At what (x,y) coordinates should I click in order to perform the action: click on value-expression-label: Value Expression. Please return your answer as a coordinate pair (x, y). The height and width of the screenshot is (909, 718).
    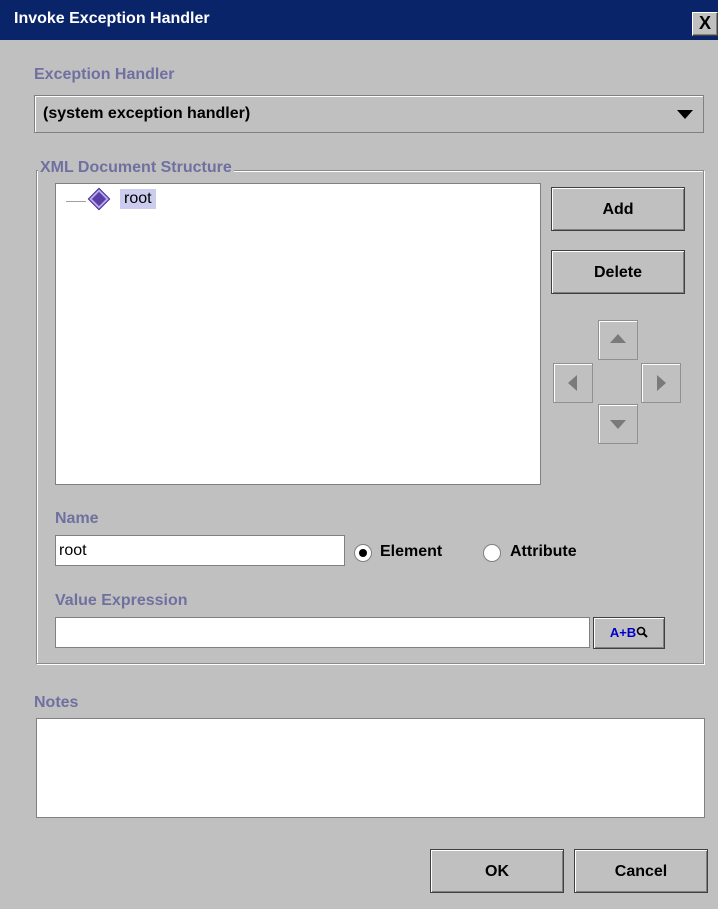
    Looking at the image, I should click on (121, 600).